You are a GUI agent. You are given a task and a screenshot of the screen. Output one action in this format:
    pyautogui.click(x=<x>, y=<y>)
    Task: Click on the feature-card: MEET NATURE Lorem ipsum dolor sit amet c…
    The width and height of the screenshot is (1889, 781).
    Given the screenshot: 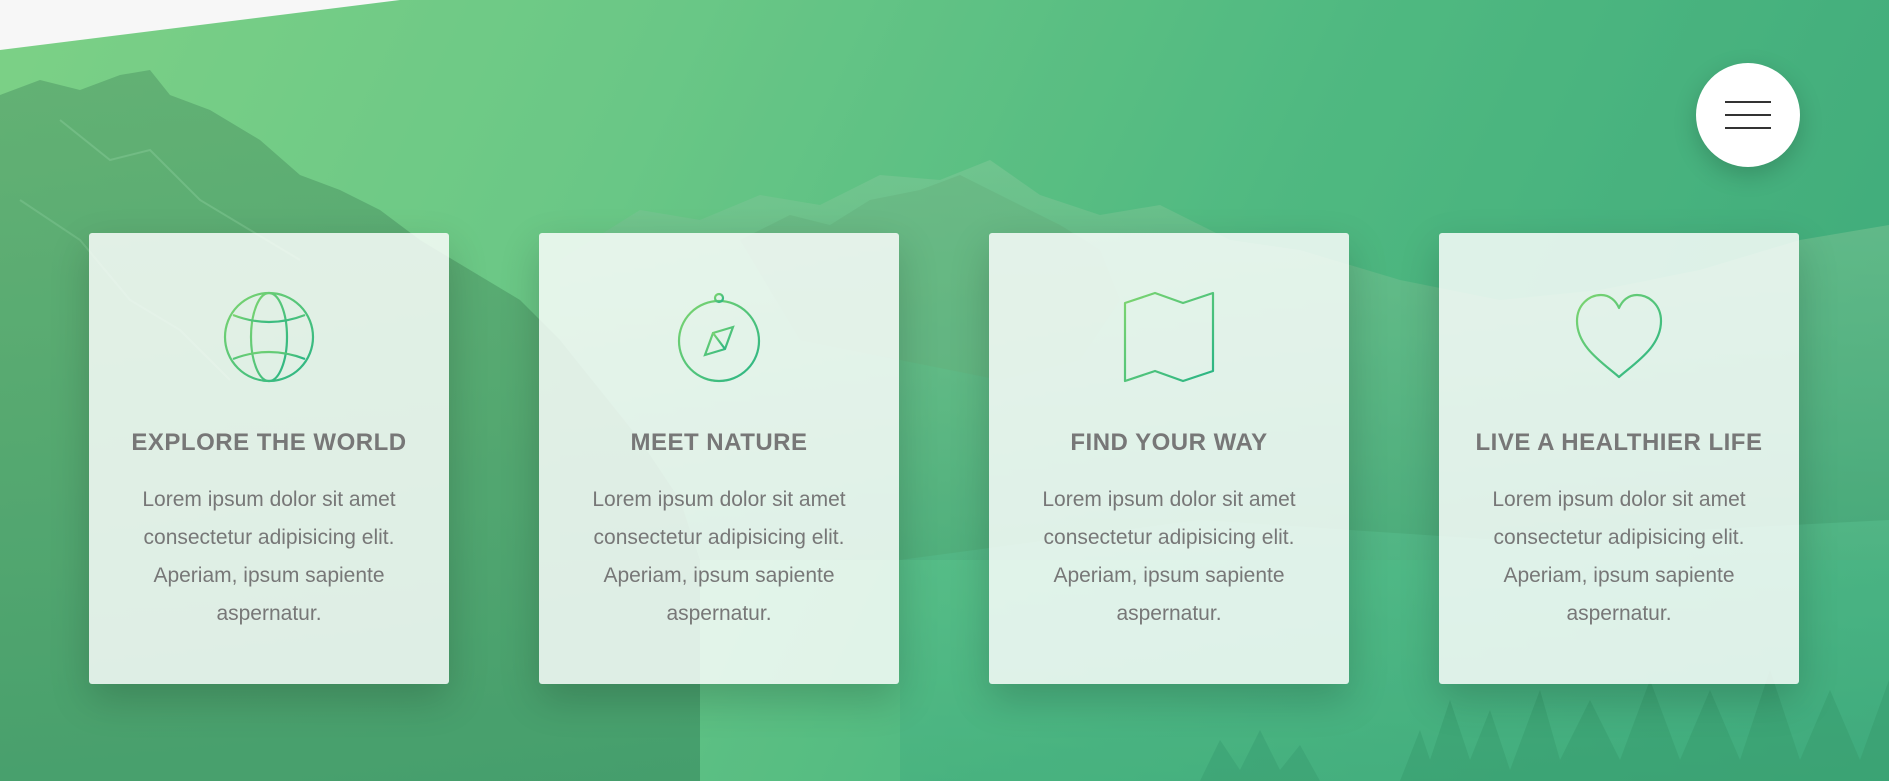 What is the action you would take?
    pyautogui.click(x=719, y=458)
    